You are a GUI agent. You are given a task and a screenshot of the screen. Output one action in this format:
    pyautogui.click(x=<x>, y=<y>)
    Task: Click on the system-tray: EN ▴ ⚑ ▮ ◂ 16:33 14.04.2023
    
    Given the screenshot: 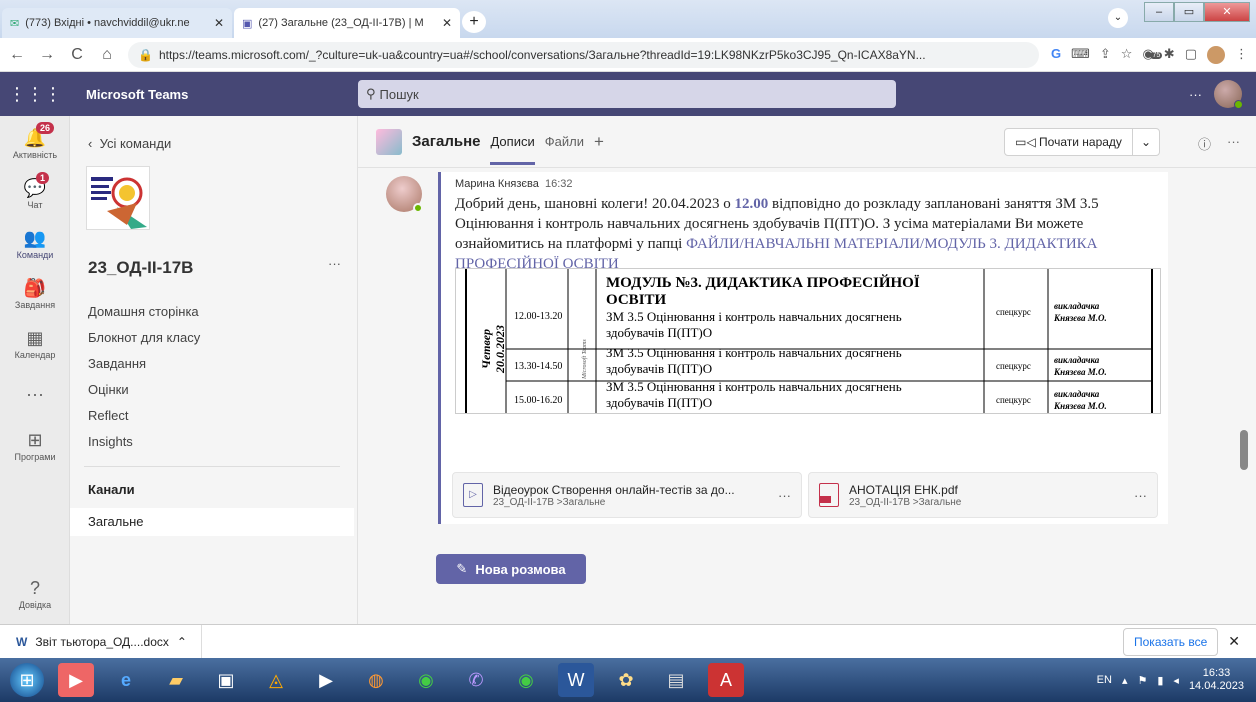 What is the action you would take?
    pyautogui.click(x=1176, y=680)
    